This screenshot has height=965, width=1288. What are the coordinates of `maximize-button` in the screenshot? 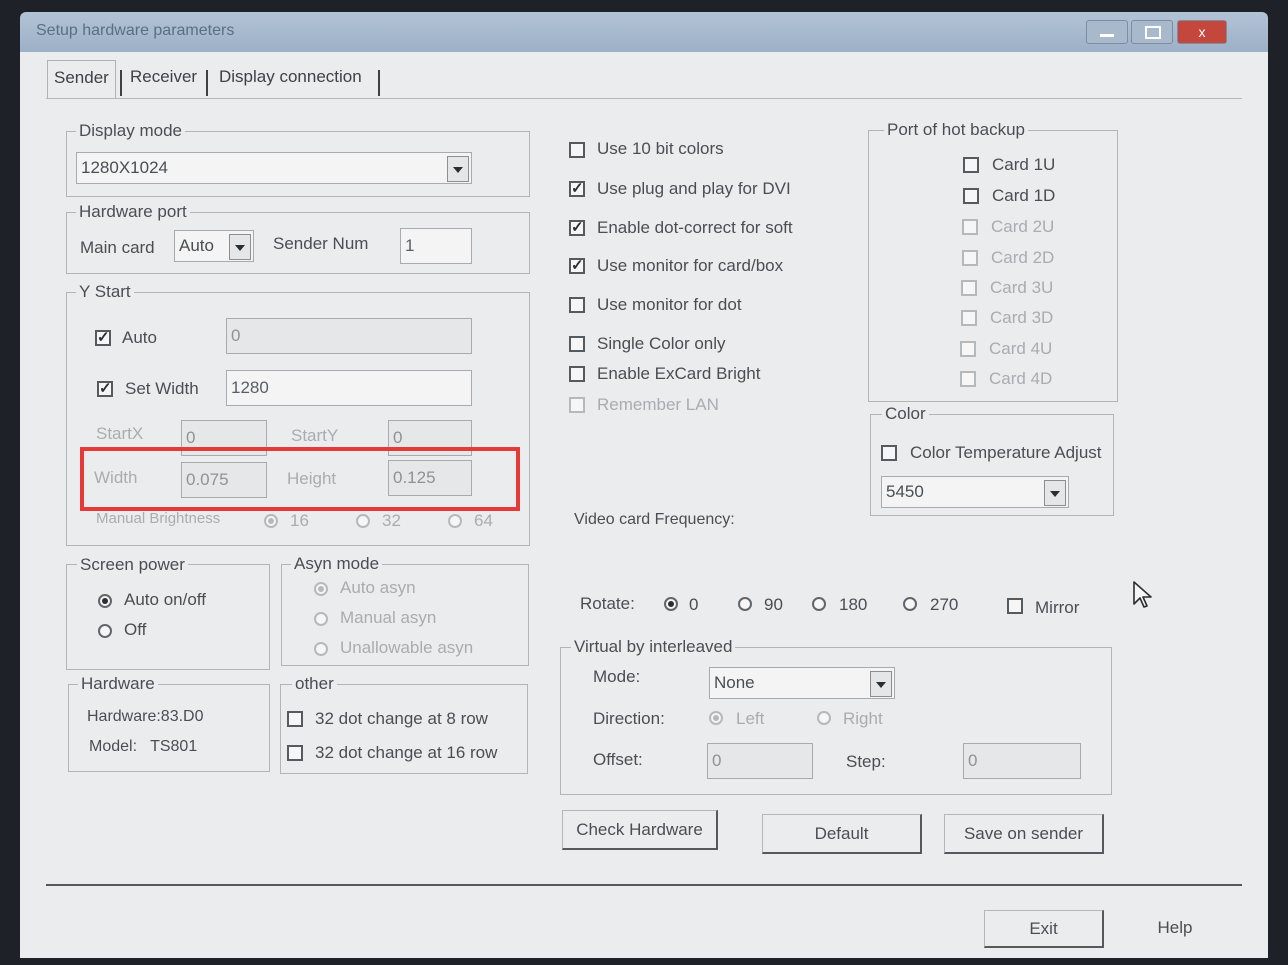 It's located at (1152, 32).